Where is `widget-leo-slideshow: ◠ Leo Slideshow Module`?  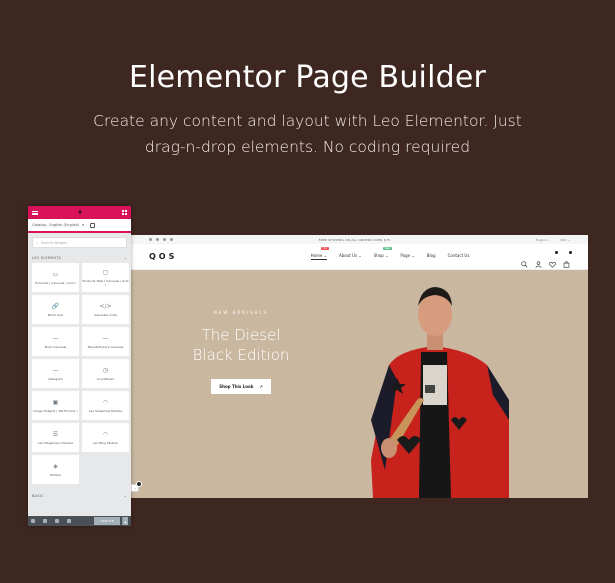 widget-leo-slideshow: ◠ Leo Slideshow Module is located at coordinates (105, 405).